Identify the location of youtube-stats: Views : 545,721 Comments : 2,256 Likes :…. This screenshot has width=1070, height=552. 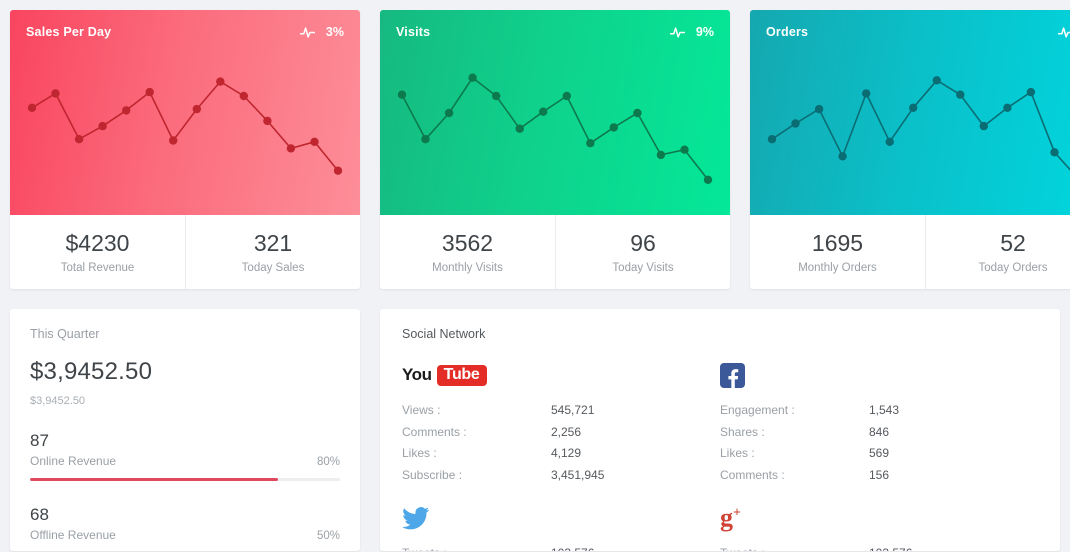
(551, 443).